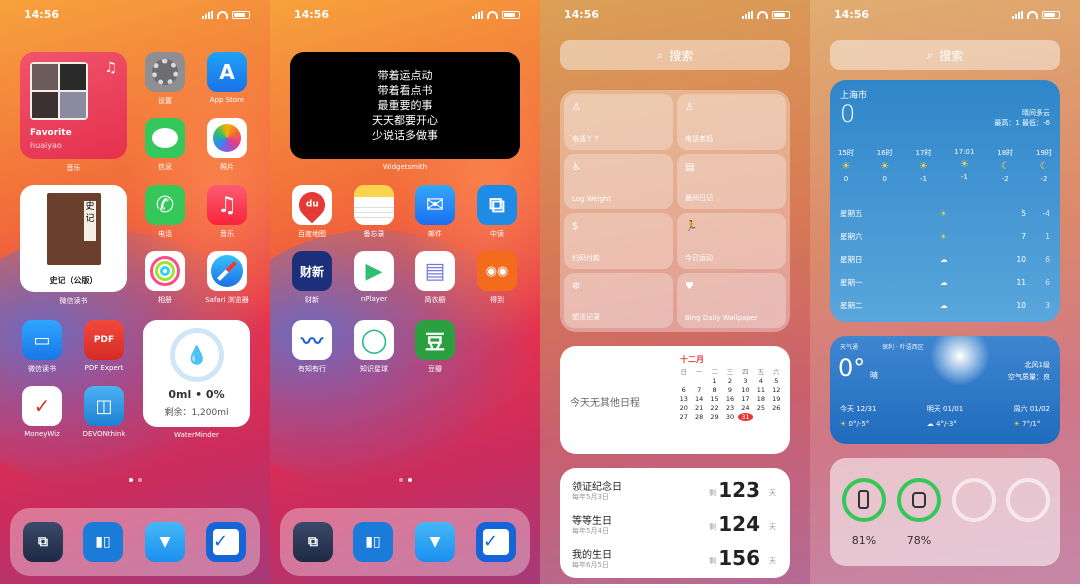 The image size is (1080, 584). Describe the element at coordinates (731, 241) in the screenshot. I see `shortcut-today-workout: 🏃 今日运动` at that location.